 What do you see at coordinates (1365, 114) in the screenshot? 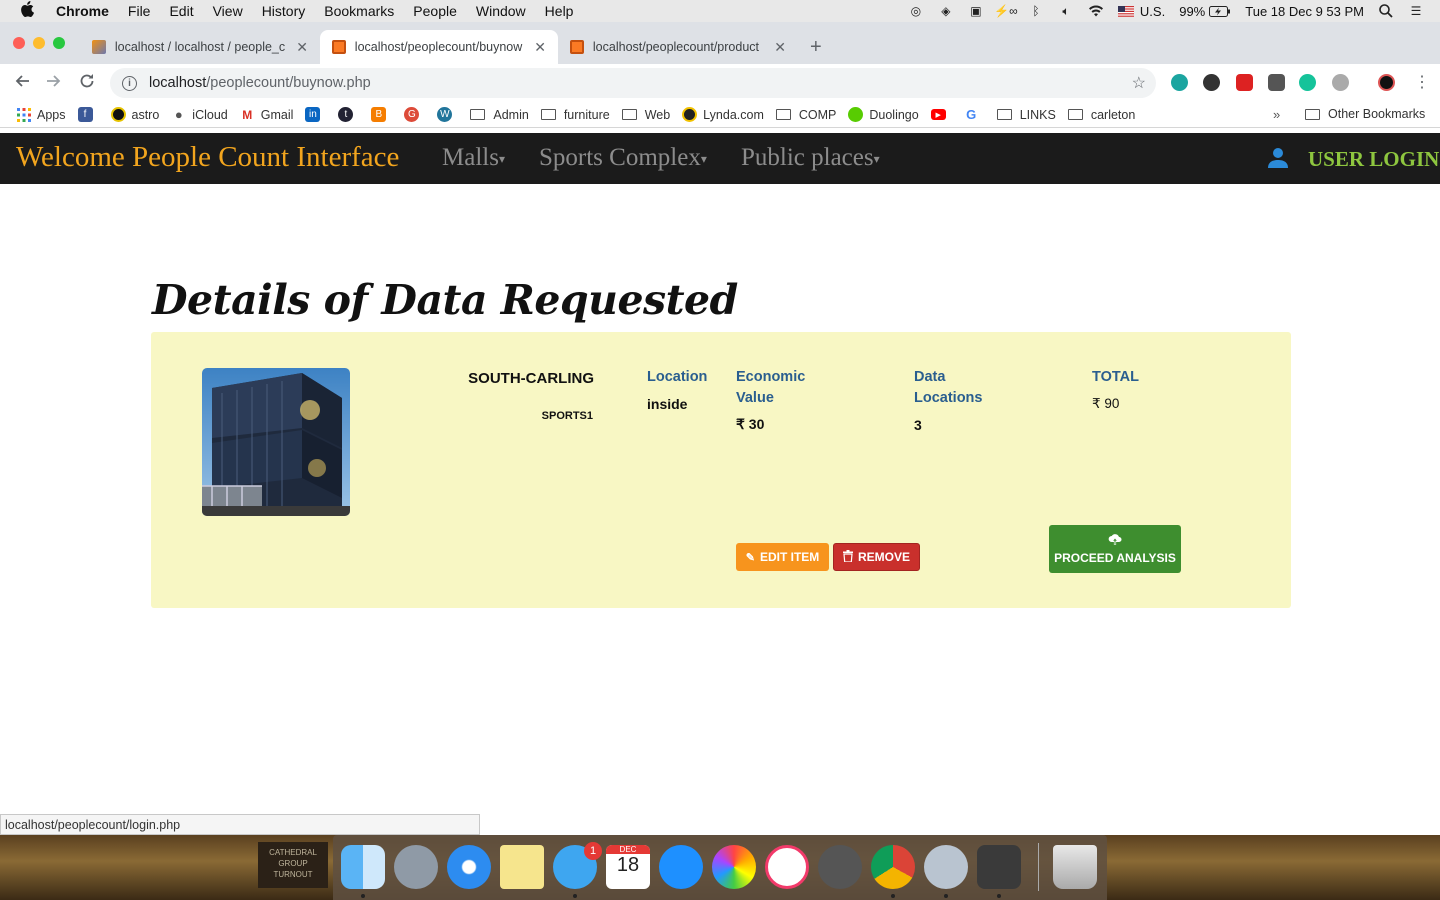
I see `bookmark-other: Other Bookmarks` at bounding box center [1365, 114].